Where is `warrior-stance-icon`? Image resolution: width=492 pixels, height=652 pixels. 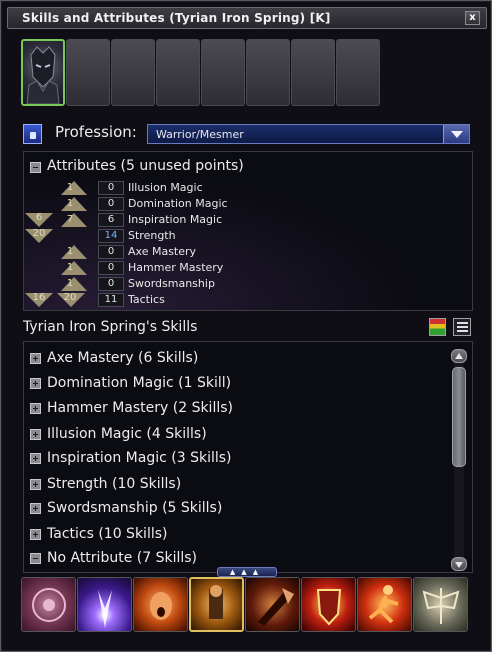
warrior-stance-icon is located at coordinates (216, 602).